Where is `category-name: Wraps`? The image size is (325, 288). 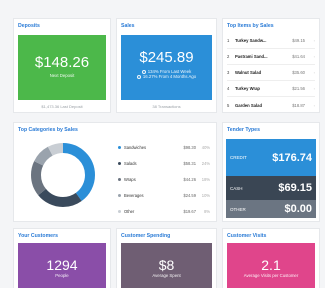
category-name: Wraps is located at coordinates (130, 179).